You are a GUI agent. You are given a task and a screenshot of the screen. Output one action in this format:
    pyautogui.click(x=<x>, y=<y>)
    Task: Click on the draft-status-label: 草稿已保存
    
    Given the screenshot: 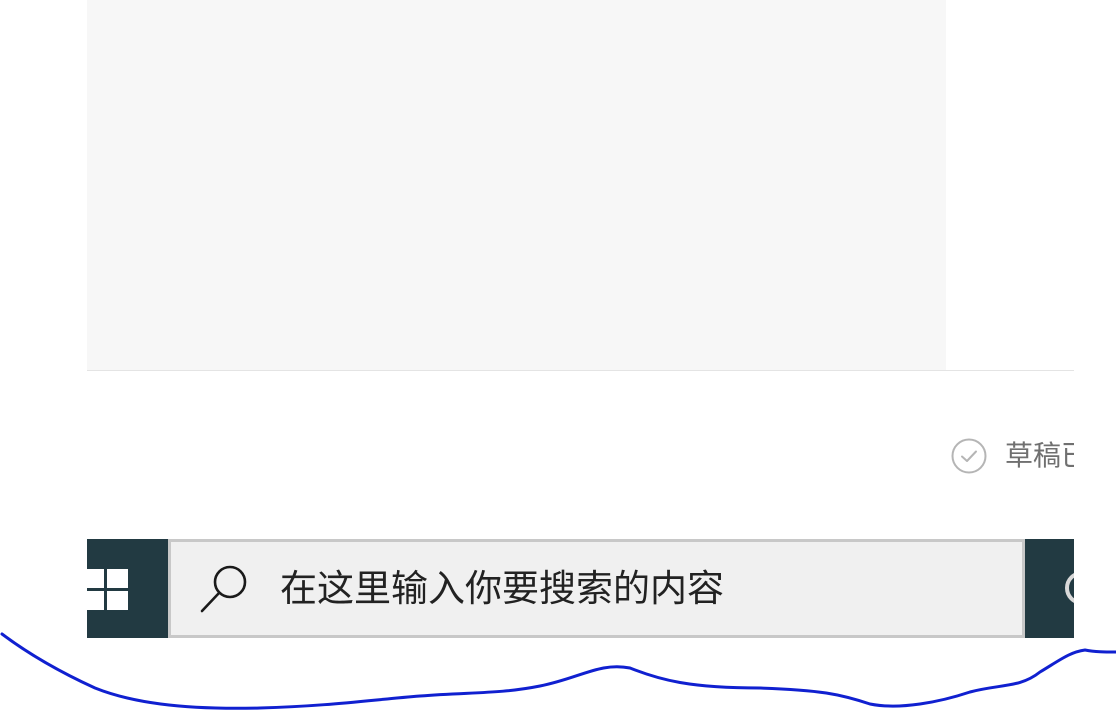 What is the action you would take?
    pyautogui.click(x=1039, y=455)
    